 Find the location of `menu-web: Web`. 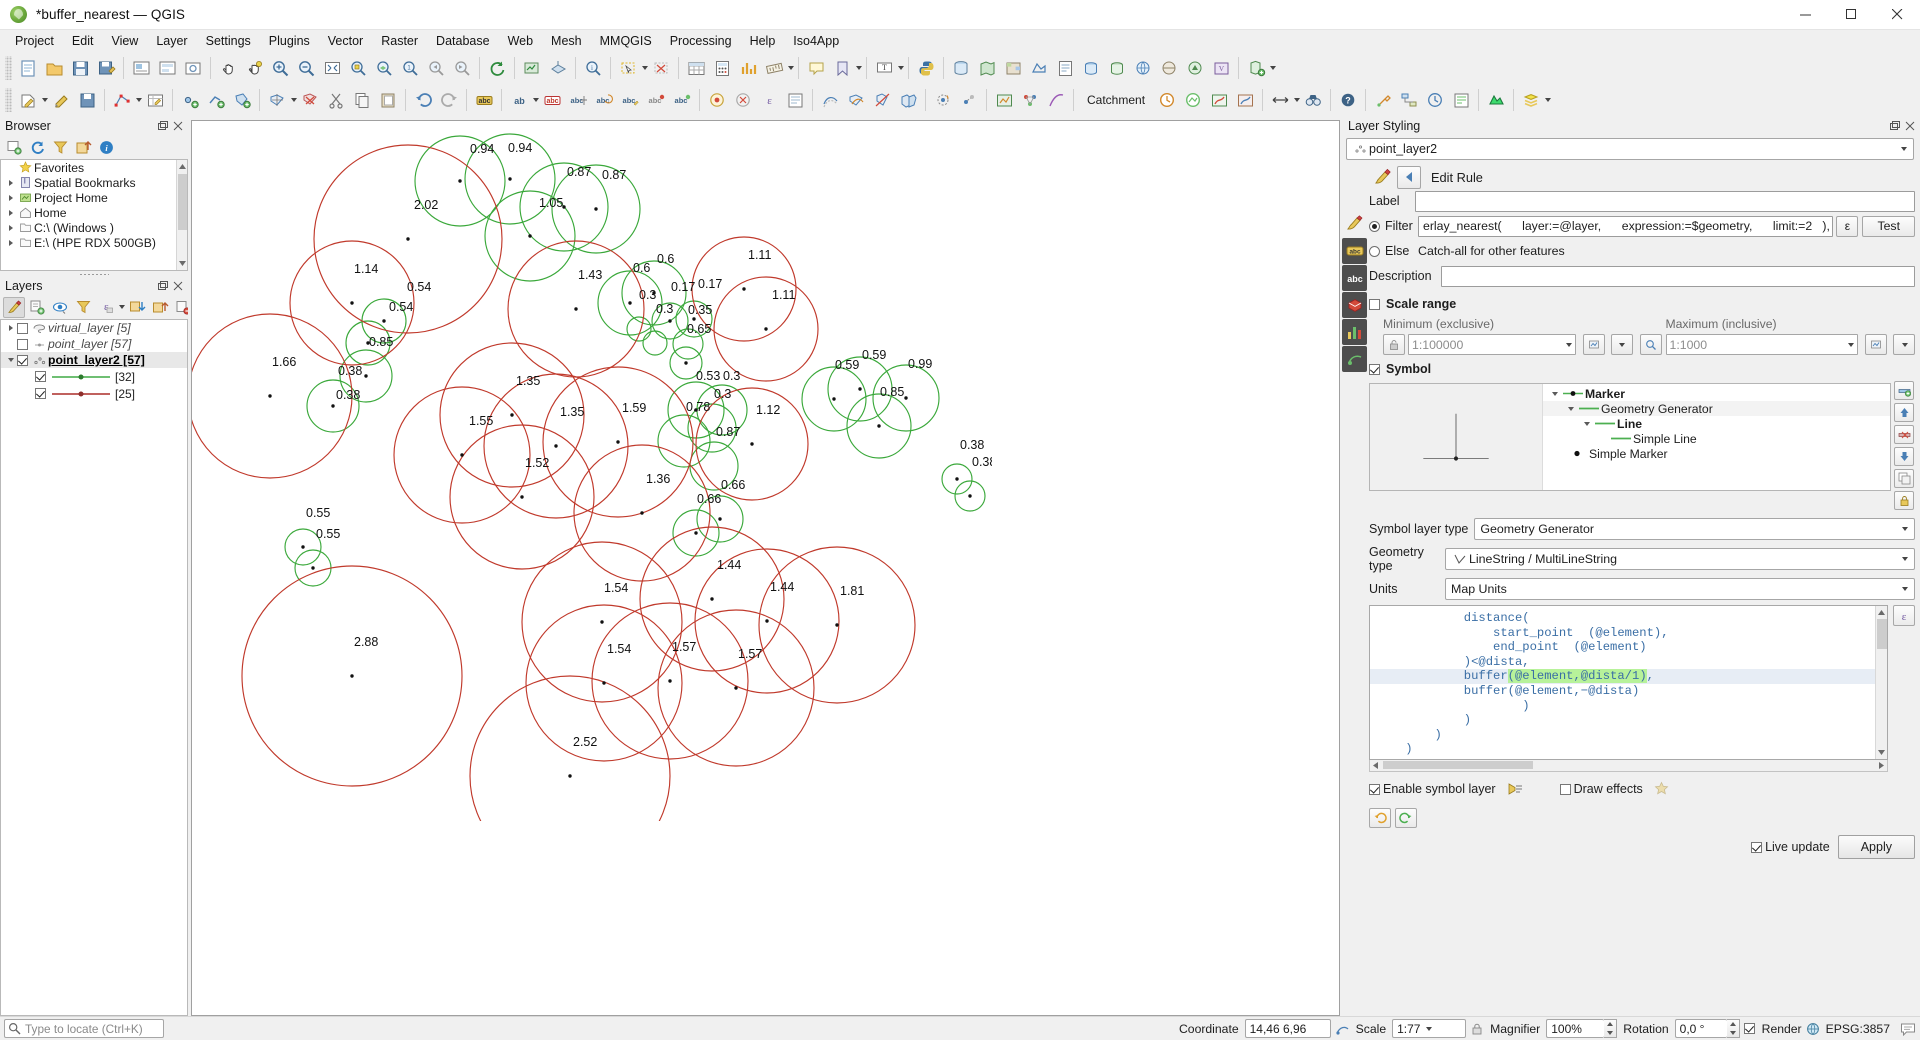

menu-web: Web is located at coordinates (520, 41).